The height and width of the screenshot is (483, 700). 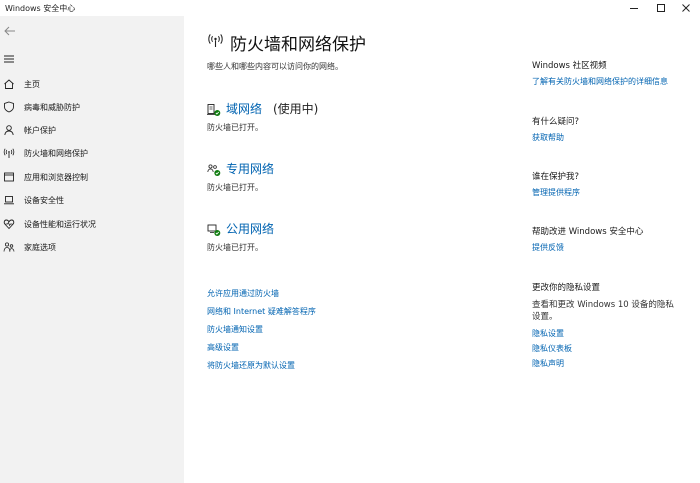 I want to click on private-network-link: 专用网络, so click(x=250, y=168).